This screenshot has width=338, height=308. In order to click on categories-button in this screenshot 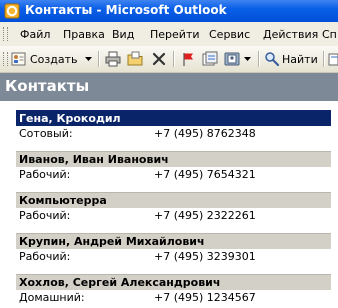, I will do `click(210, 59)`.